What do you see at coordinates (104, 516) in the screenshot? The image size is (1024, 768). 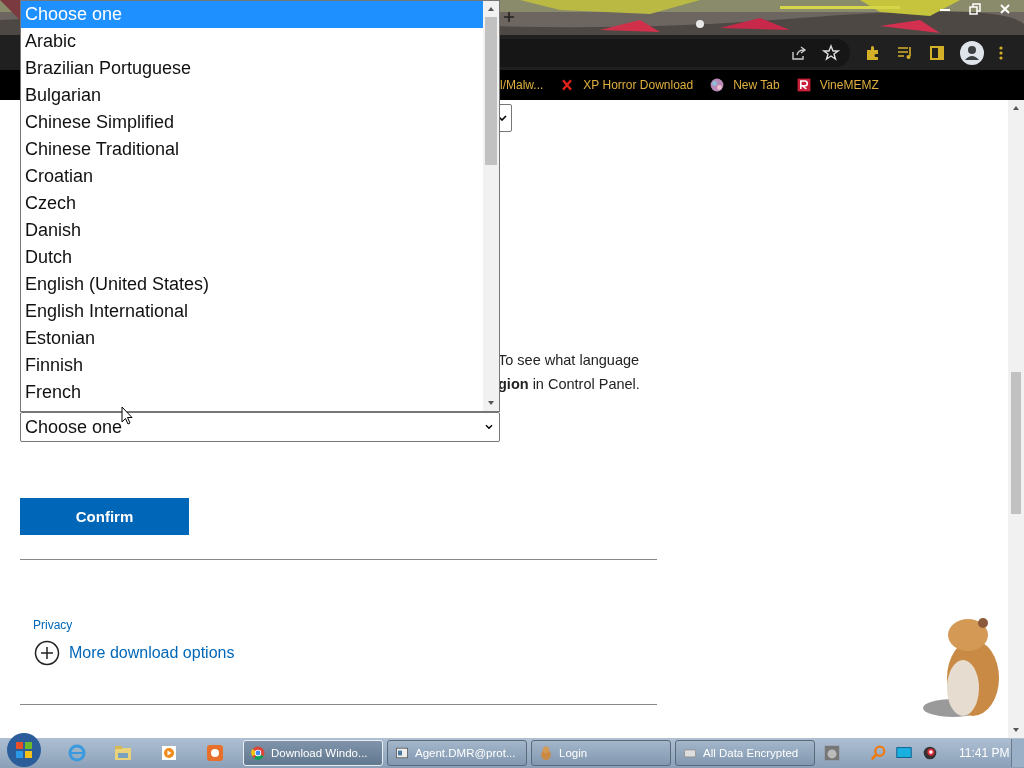 I see `confirm-button: Confirm` at bounding box center [104, 516].